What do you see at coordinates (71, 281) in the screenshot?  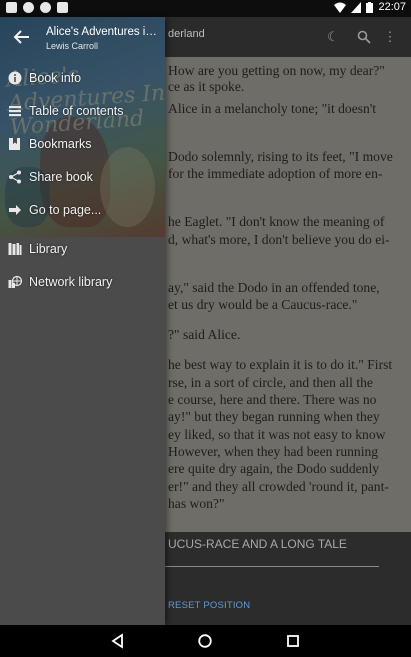 I see `menu-label: Network library` at bounding box center [71, 281].